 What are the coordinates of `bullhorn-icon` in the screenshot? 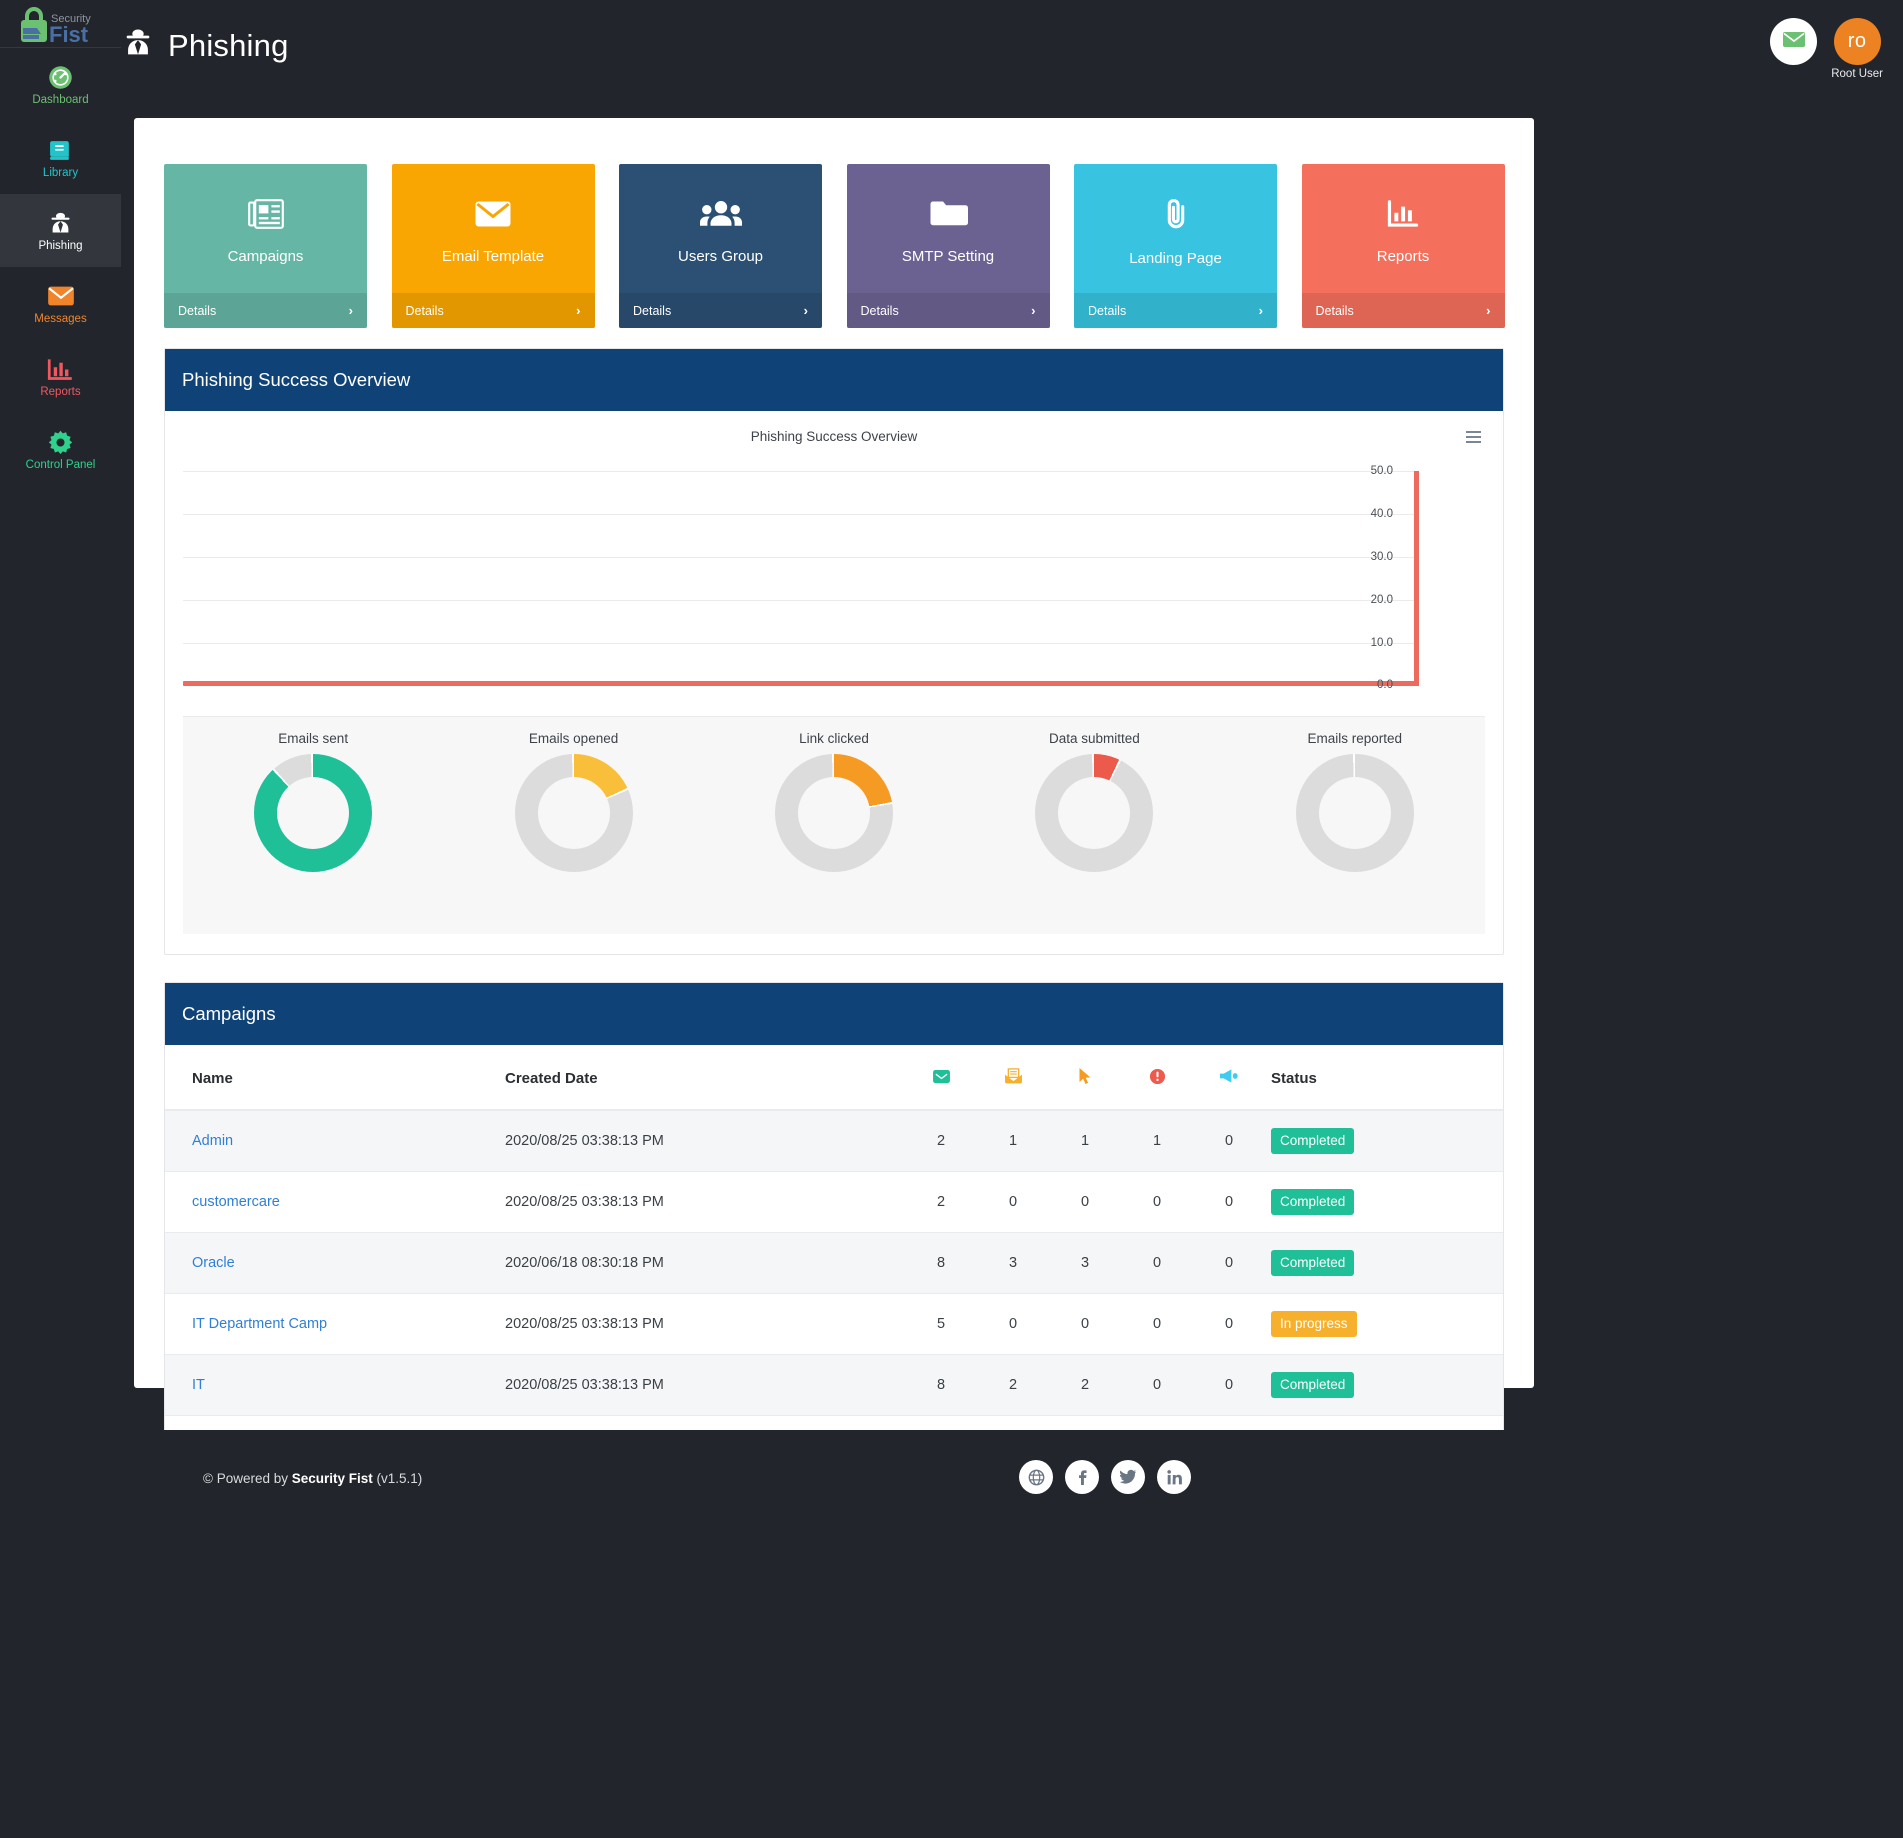 It's located at (1229, 1078).